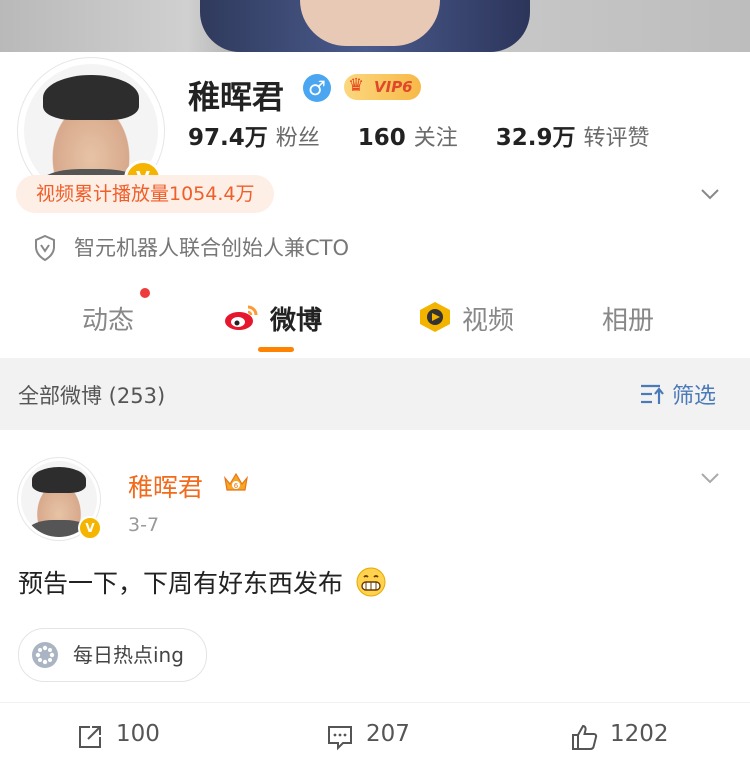 This screenshot has height=780, width=750. I want to click on post-author-avatar: V, so click(60, 499).